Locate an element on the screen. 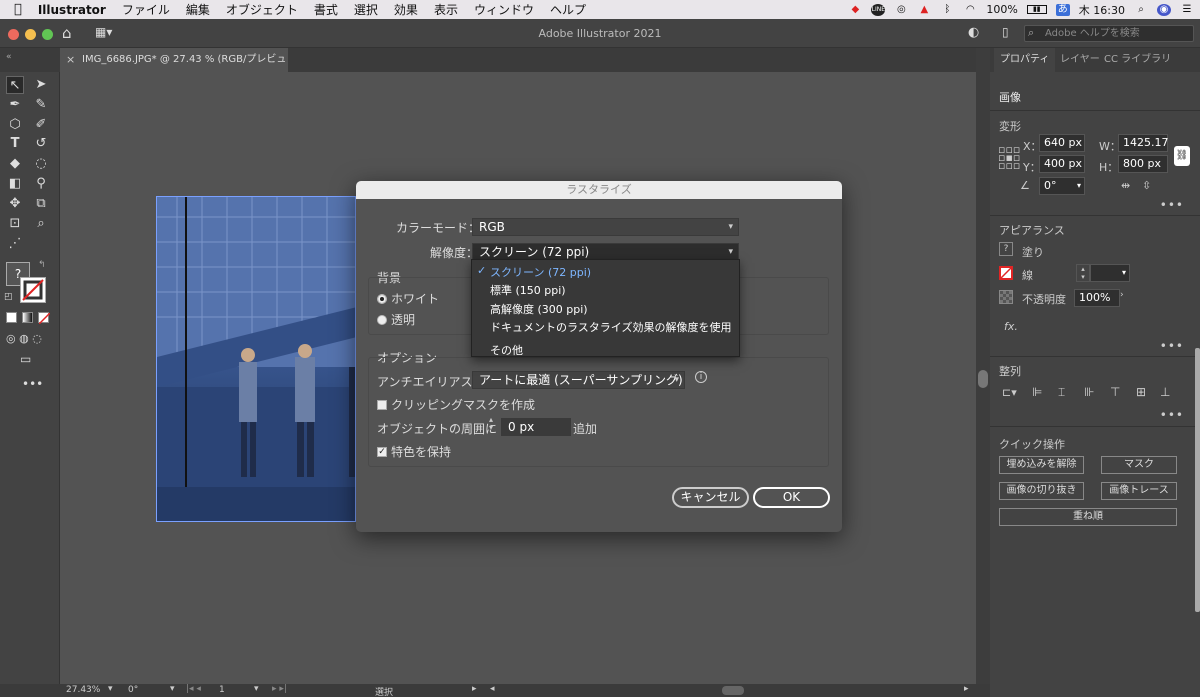  paintbrush-tool-icon: ✐ is located at coordinates (41, 125).